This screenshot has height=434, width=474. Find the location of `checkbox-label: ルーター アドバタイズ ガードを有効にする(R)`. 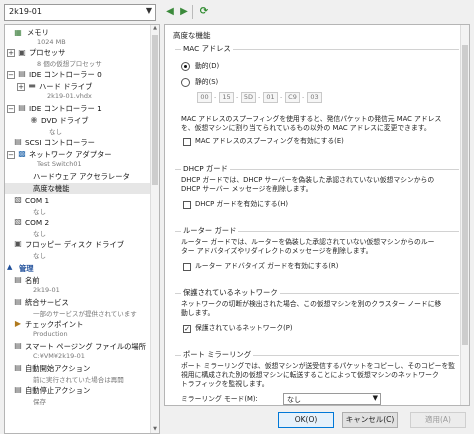

checkbox-label: ルーター アドバタイズ ガードを有効にする(R) is located at coordinates (267, 266).